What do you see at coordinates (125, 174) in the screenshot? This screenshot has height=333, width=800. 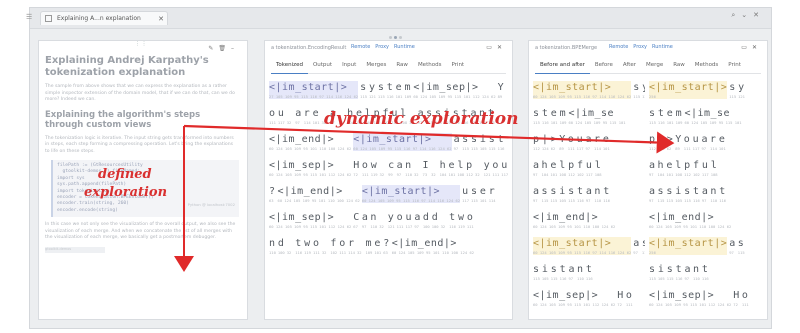 I see `defined-label: defined` at bounding box center [125, 174].